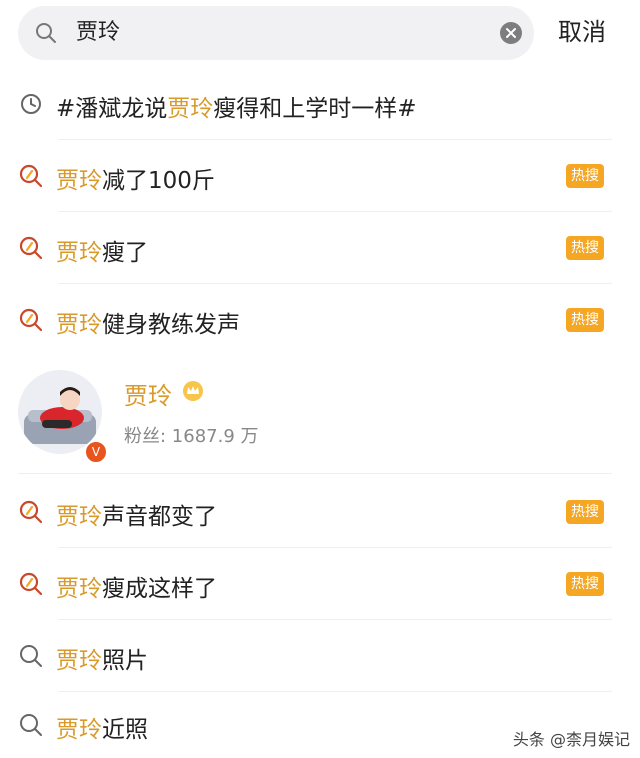 The image size is (640, 758). I want to click on search-input: 贾玲, so click(98, 33).